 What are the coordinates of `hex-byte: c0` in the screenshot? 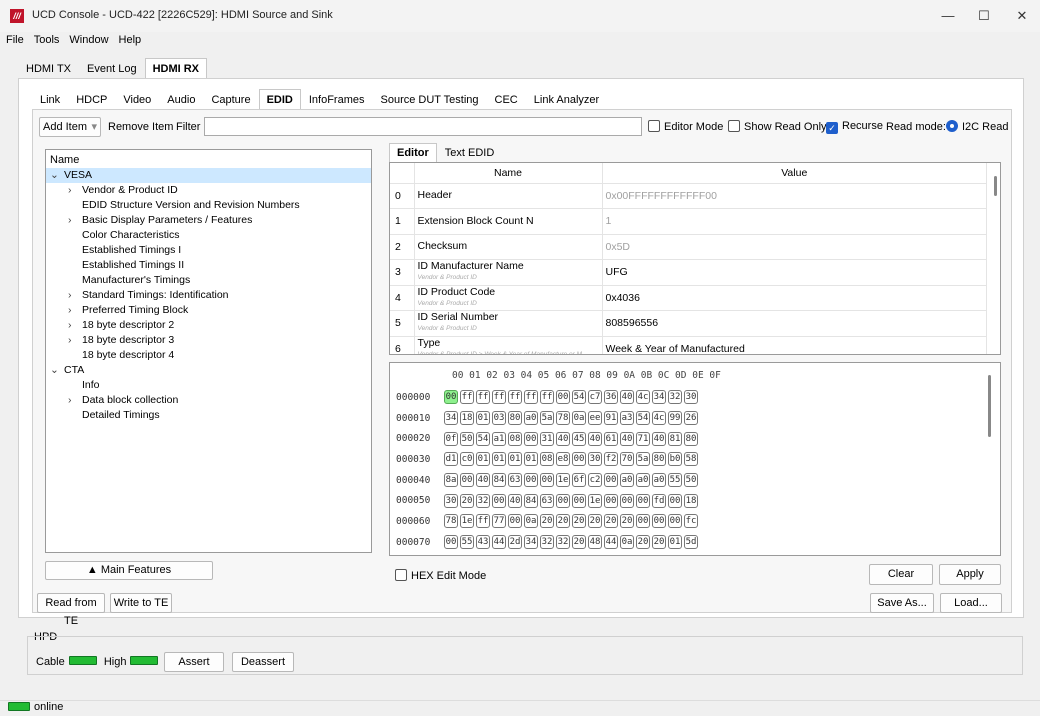 It's located at (467, 459).